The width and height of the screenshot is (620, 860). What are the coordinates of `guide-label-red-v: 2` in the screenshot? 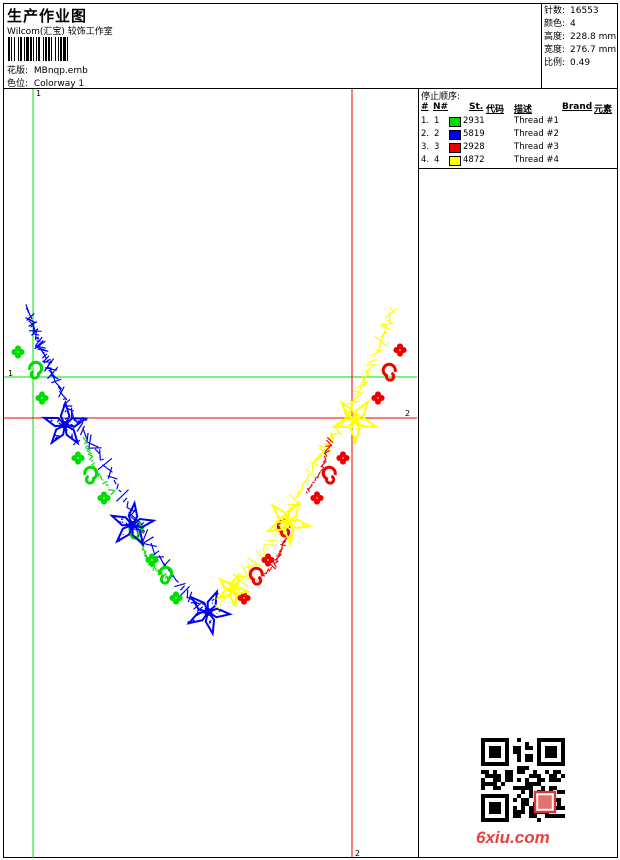 It's located at (357, 853).